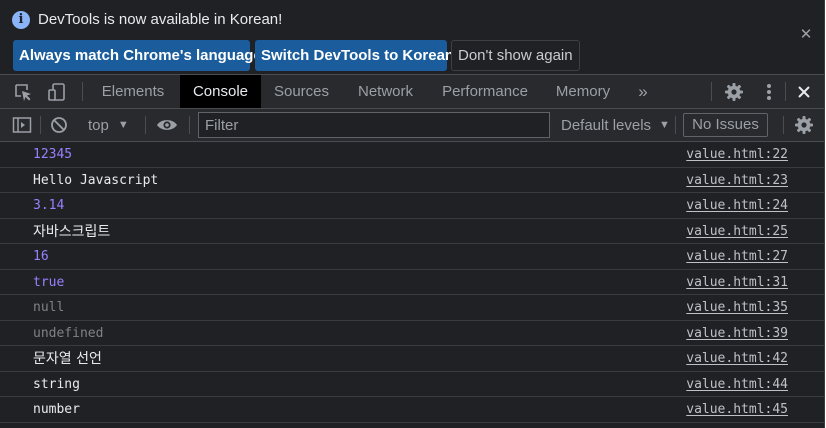 The height and width of the screenshot is (428, 826). Describe the element at coordinates (737, 385) in the screenshot. I see `source-link: value.html:44` at that location.